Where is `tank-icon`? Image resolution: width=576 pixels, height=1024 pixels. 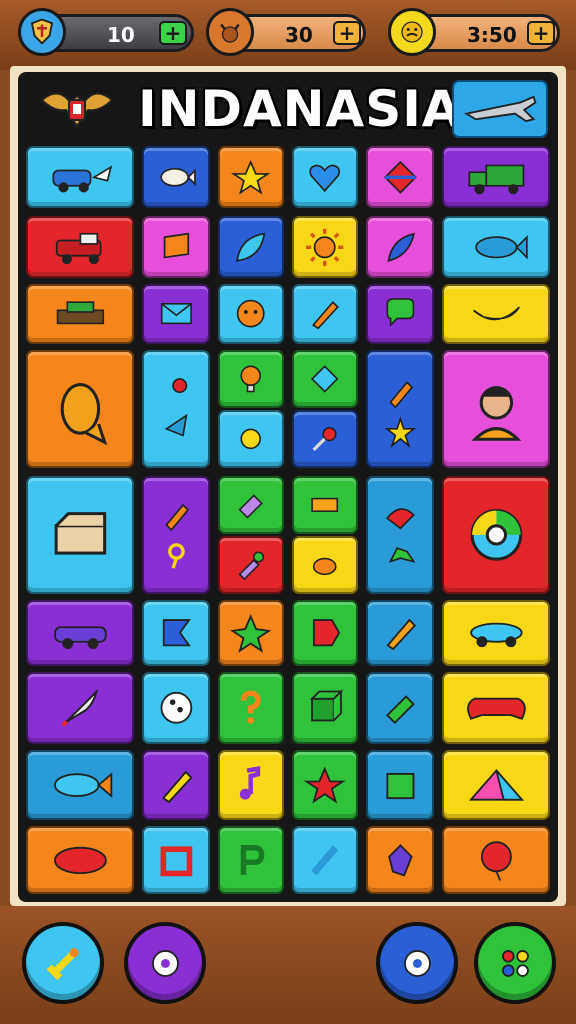
tank-icon is located at coordinates (80, 313).